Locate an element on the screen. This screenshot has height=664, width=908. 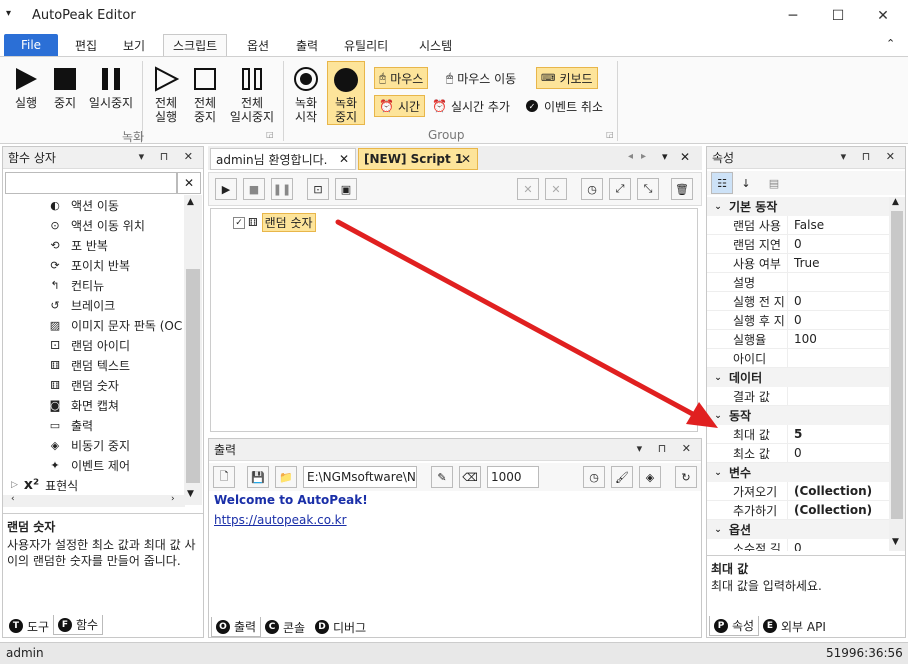
tab-view: 보기 is located at coordinates (134, 45).